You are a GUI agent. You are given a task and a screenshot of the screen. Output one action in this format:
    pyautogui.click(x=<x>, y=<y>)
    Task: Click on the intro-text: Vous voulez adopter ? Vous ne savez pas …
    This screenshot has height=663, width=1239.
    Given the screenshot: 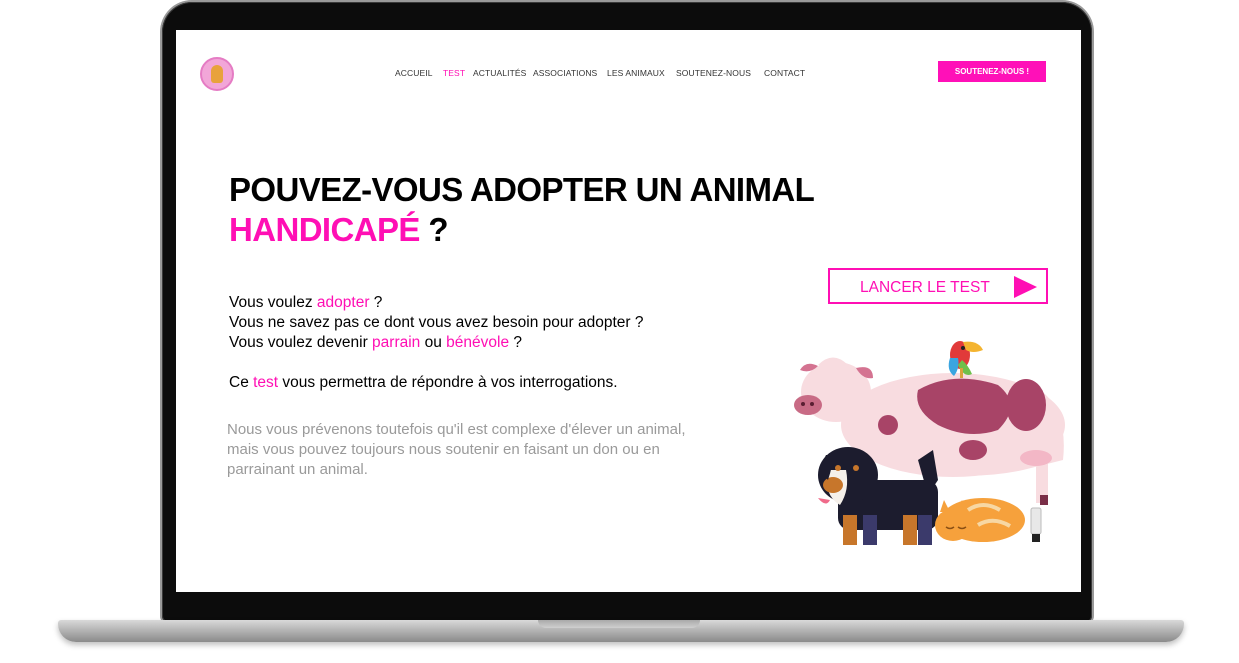 What is the action you would take?
    pyautogui.click(x=436, y=323)
    